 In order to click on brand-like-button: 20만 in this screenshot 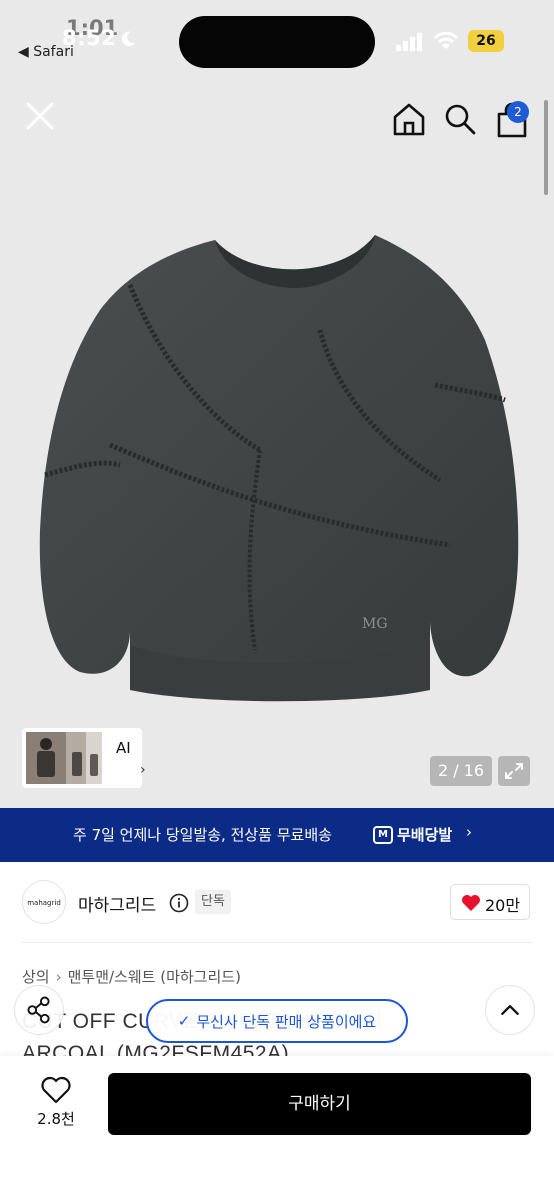, I will do `click(490, 902)`.